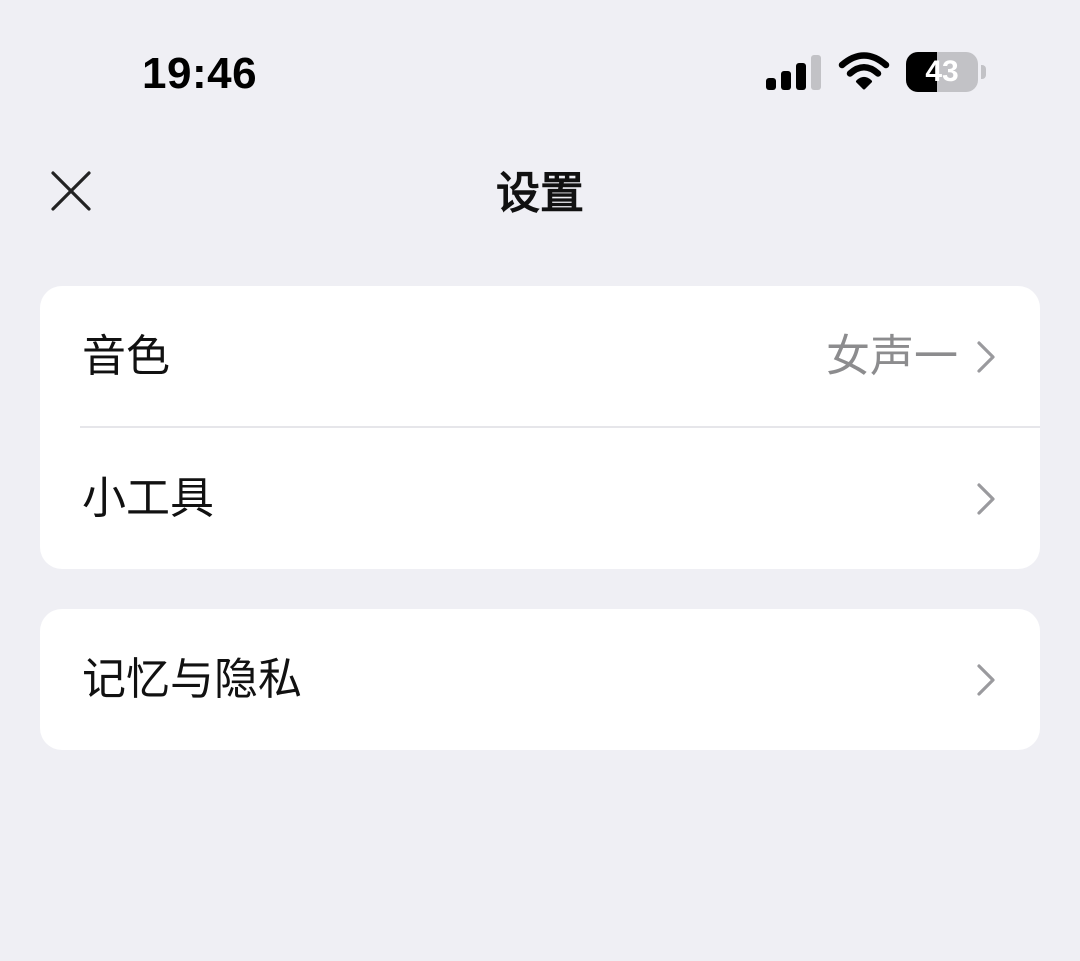 This screenshot has width=1080, height=961. What do you see at coordinates (540, 193) in the screenshot?
I see `page-title: 设置` at bounding box center [540, 193].